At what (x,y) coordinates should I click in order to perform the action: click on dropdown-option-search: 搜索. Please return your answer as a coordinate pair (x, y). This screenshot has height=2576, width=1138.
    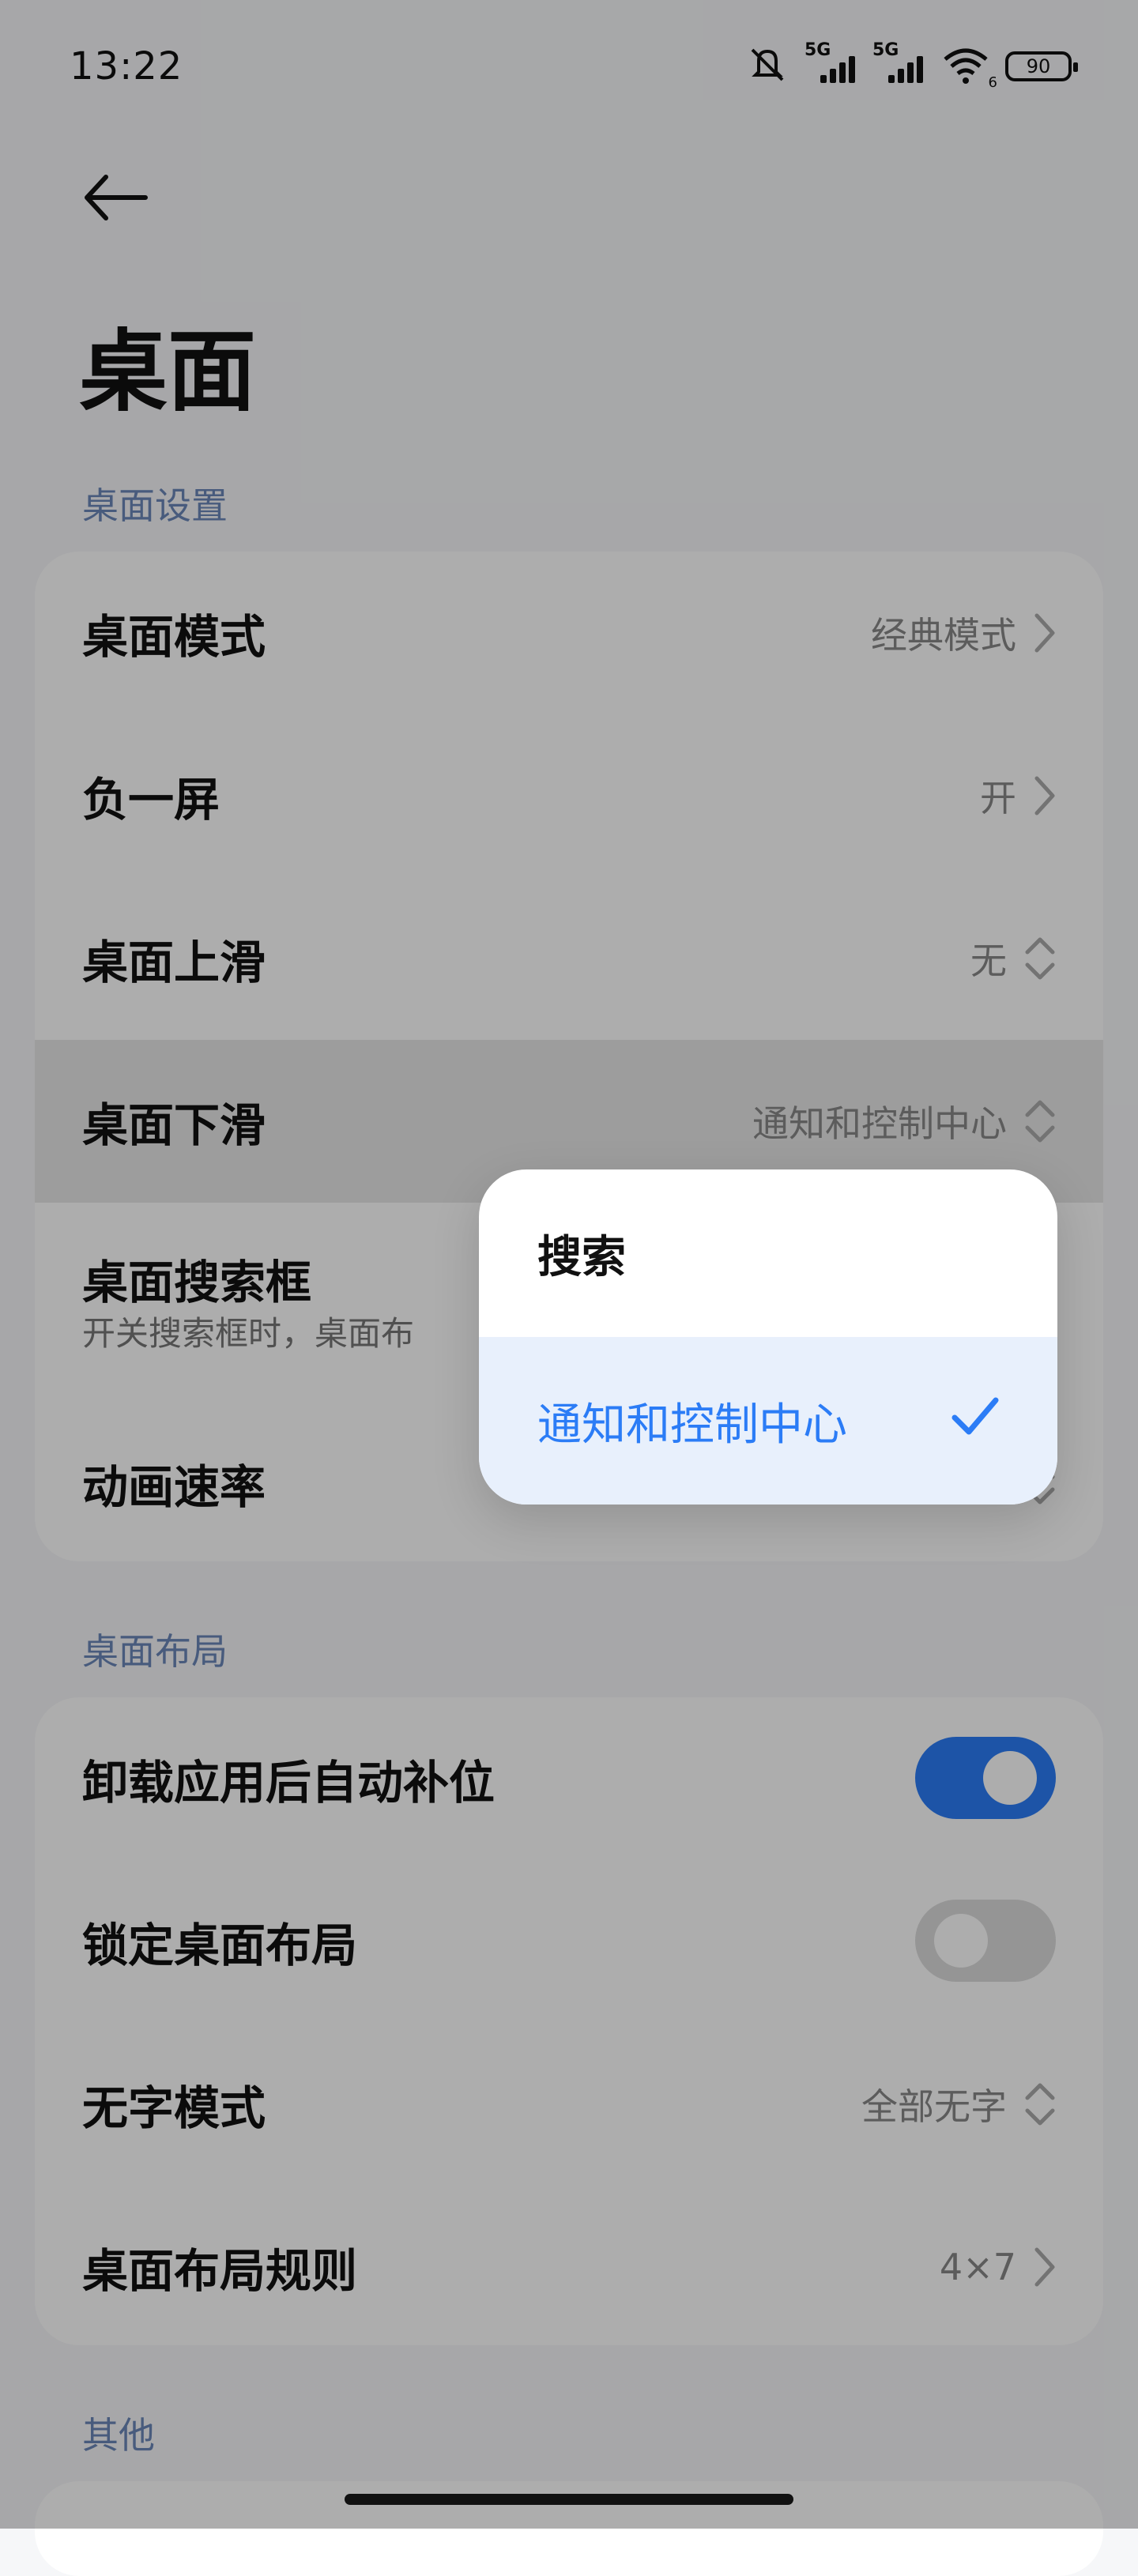
    Looking at the image, I should click on (768, 1253).